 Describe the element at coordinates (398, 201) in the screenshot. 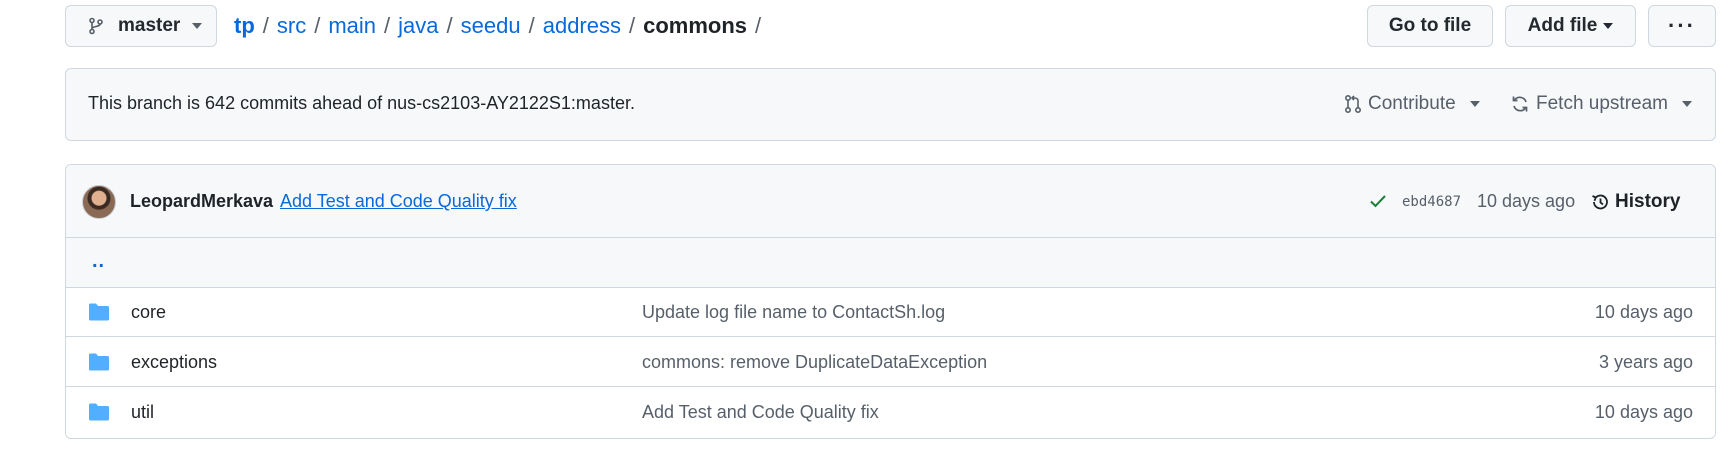

I see `commit-message-link: Add Test and Code Quality fix` at that location.